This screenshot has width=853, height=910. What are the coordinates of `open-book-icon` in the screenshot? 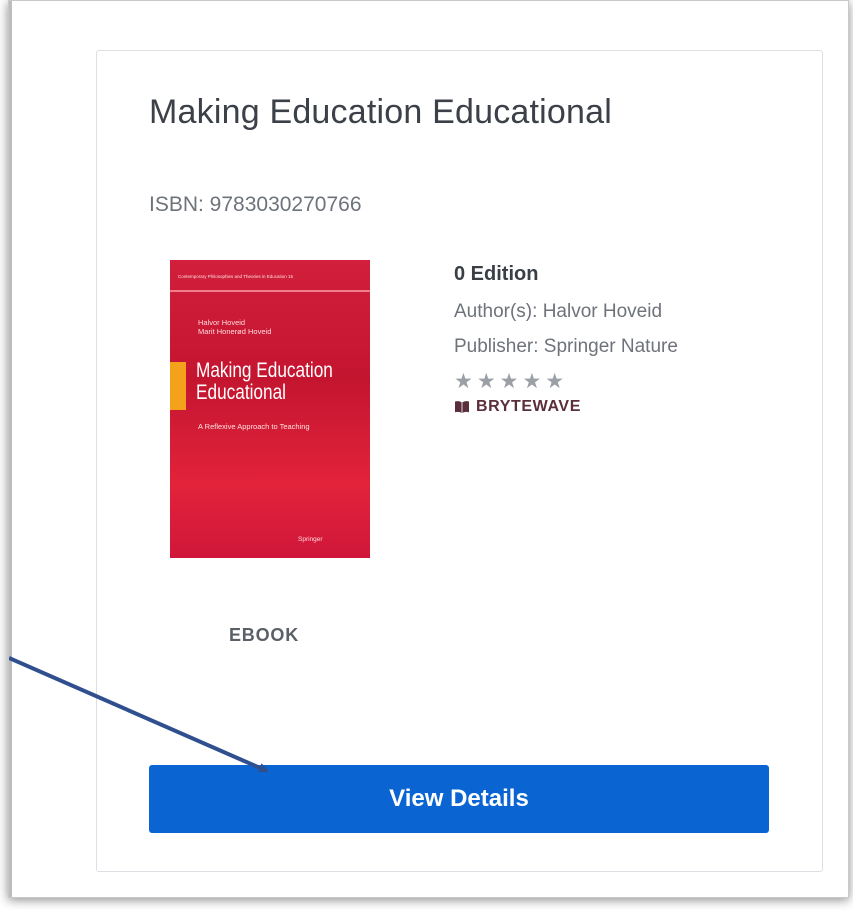 It's located at (462, 407).